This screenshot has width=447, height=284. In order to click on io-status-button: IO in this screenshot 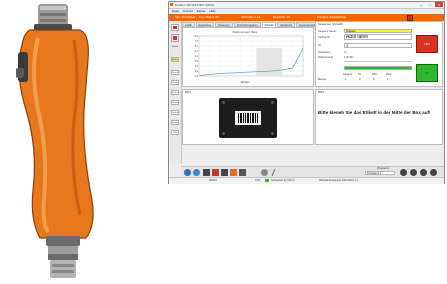, I will do `click(427, 73)`.